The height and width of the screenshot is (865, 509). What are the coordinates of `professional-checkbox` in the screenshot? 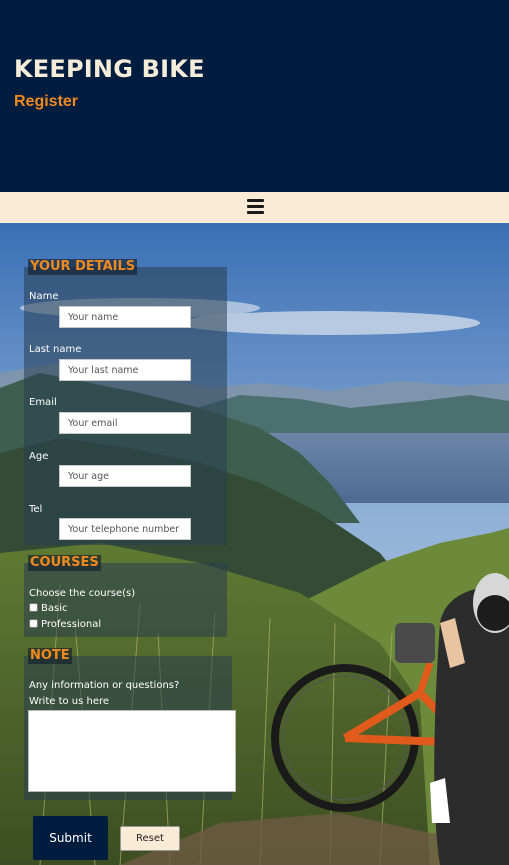 It's located at (33, 623).